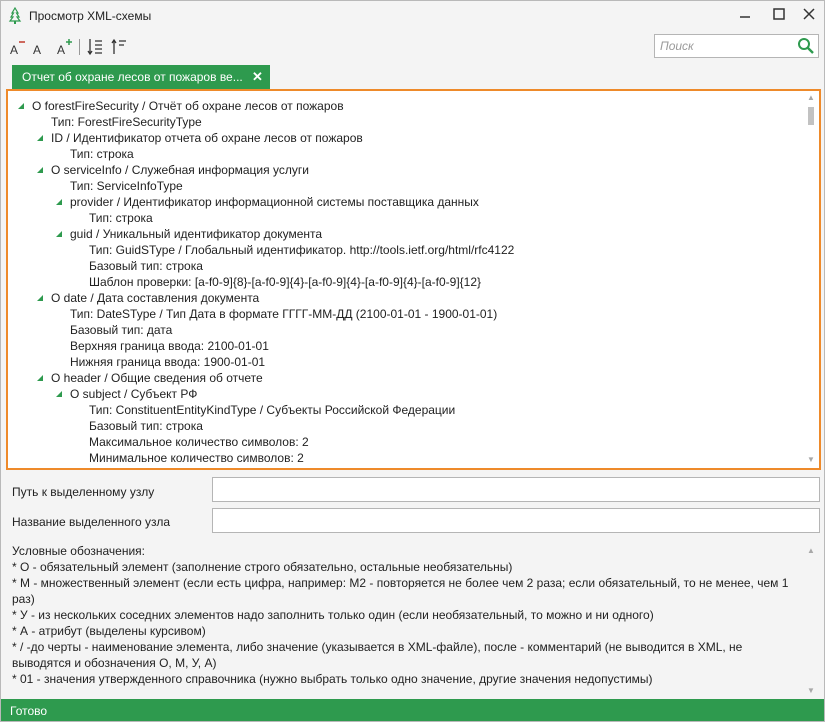  I want to click on minimize-icon, so click(745, 17).